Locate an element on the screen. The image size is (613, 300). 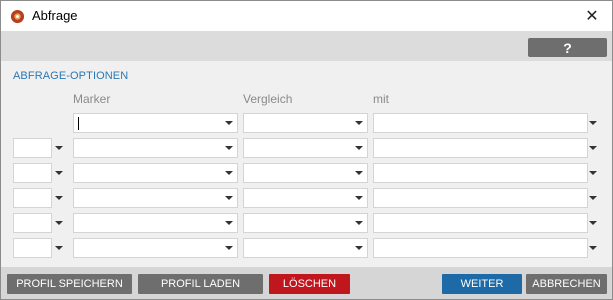
section-title: ABFRAGE-OPTIONEN is located at coordinates (71, 76).